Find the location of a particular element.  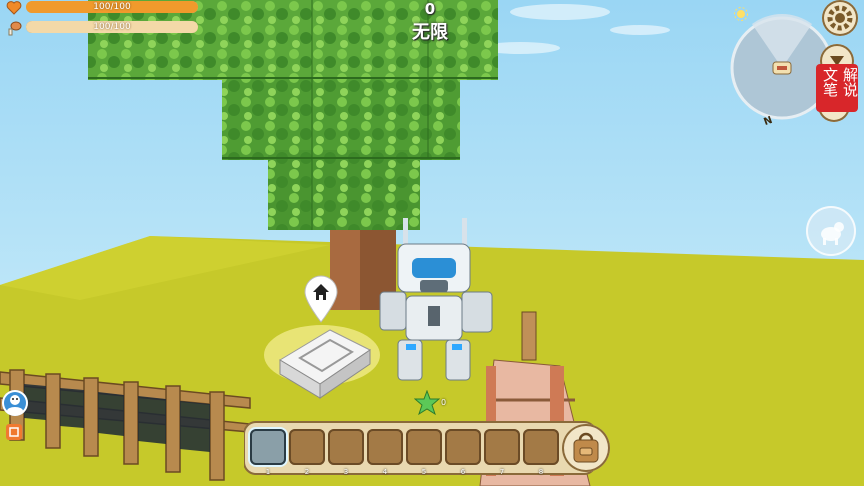

hotbar-slot-number: 8 is located at coordinates (541, 472).